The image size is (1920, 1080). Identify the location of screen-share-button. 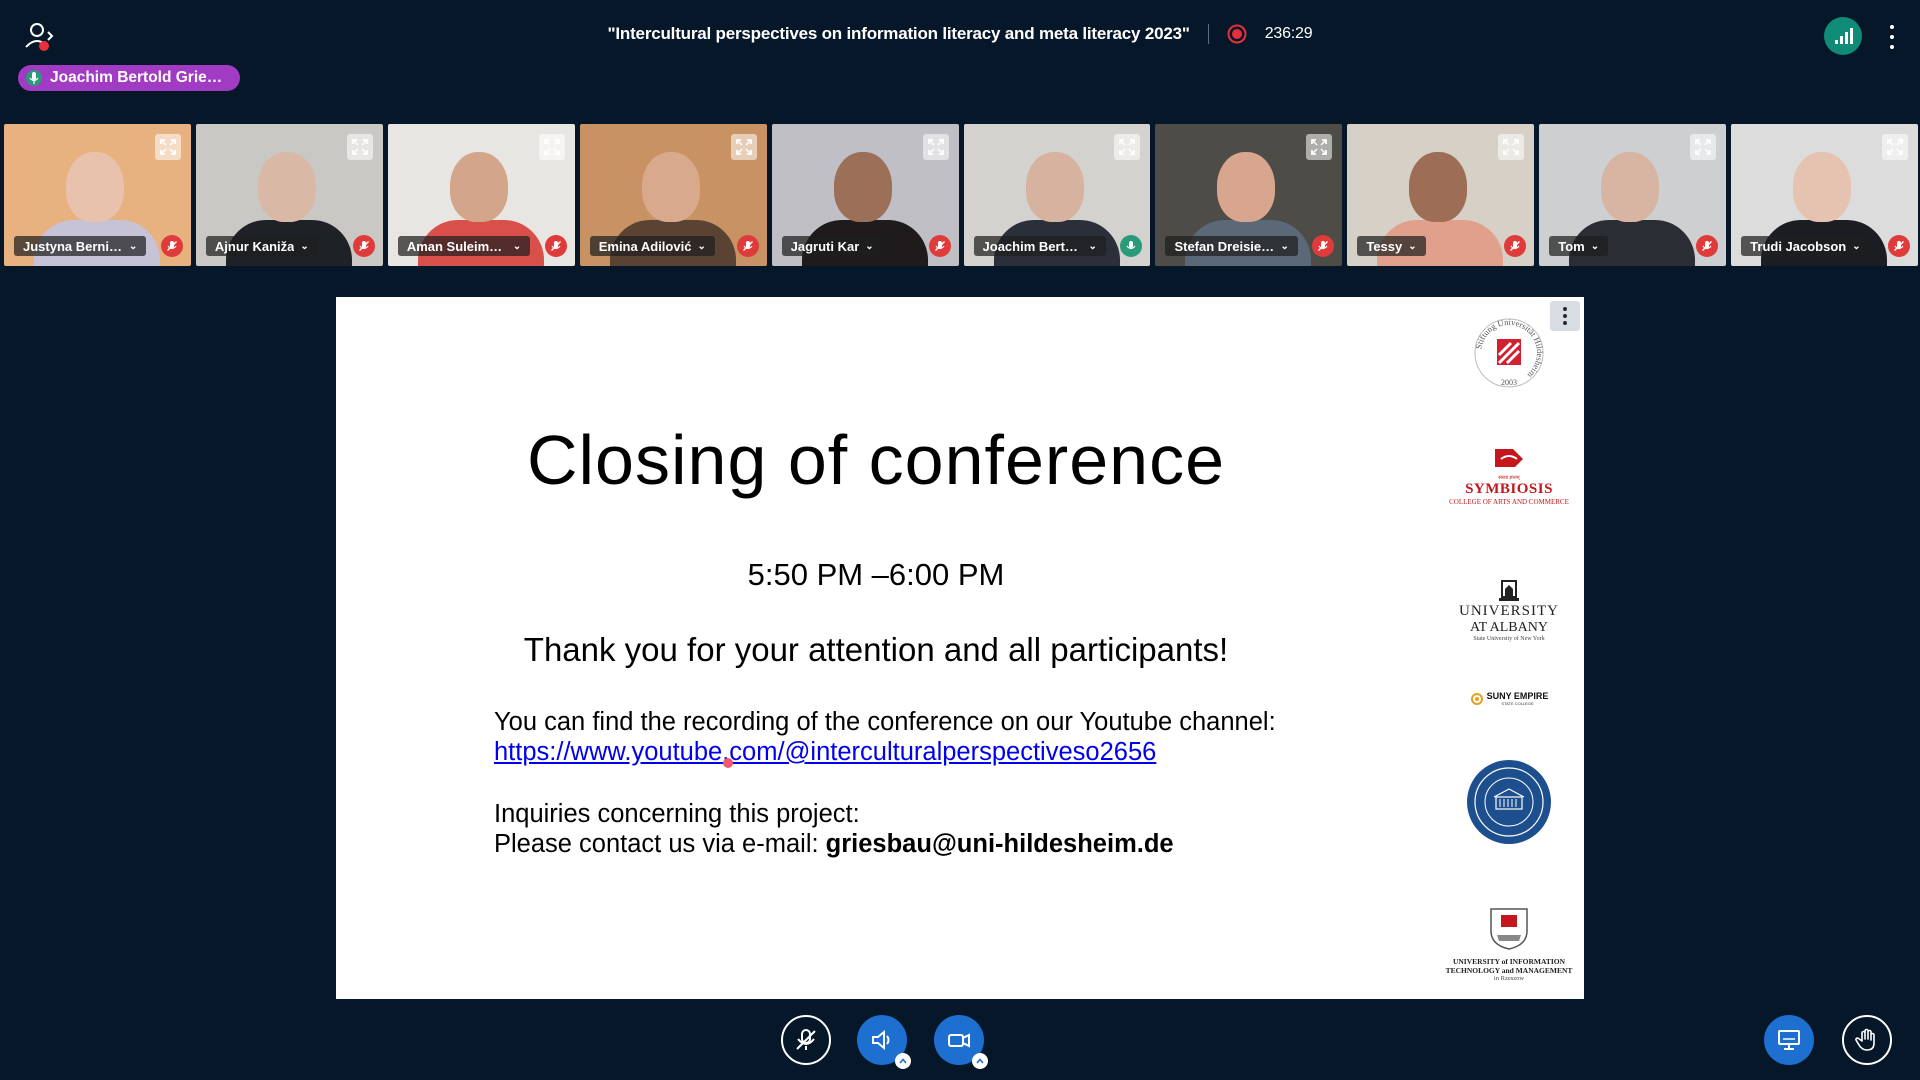
(1789, 1040).